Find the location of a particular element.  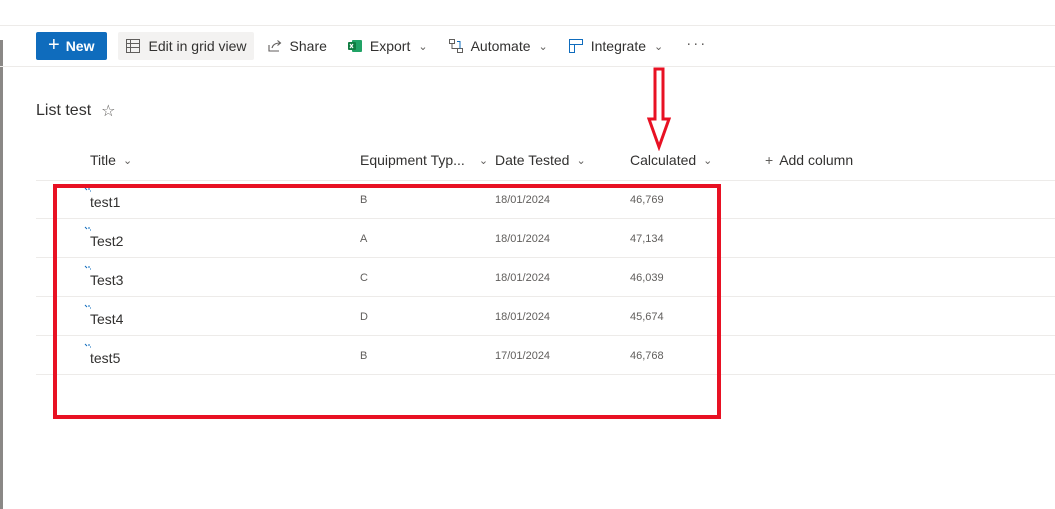

automate-button: Automate ⌄ is located at coordinates (498, 46).